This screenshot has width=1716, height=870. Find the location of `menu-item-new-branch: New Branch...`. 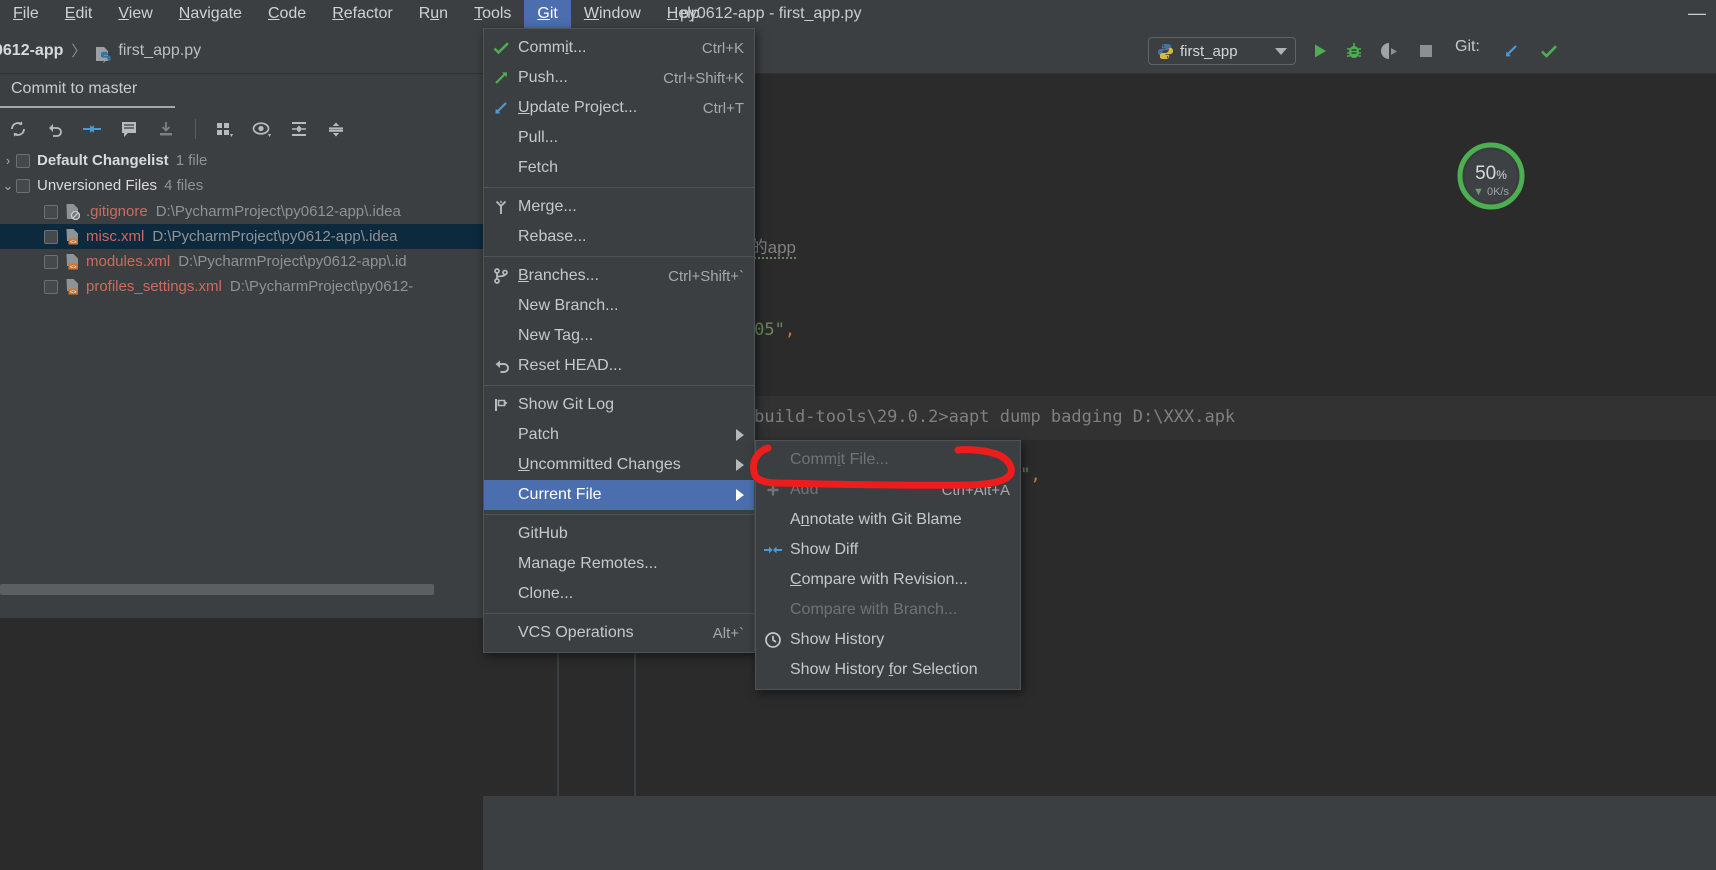

menu-item-new-branch: New Branch... is located at coordinates (619, 306).